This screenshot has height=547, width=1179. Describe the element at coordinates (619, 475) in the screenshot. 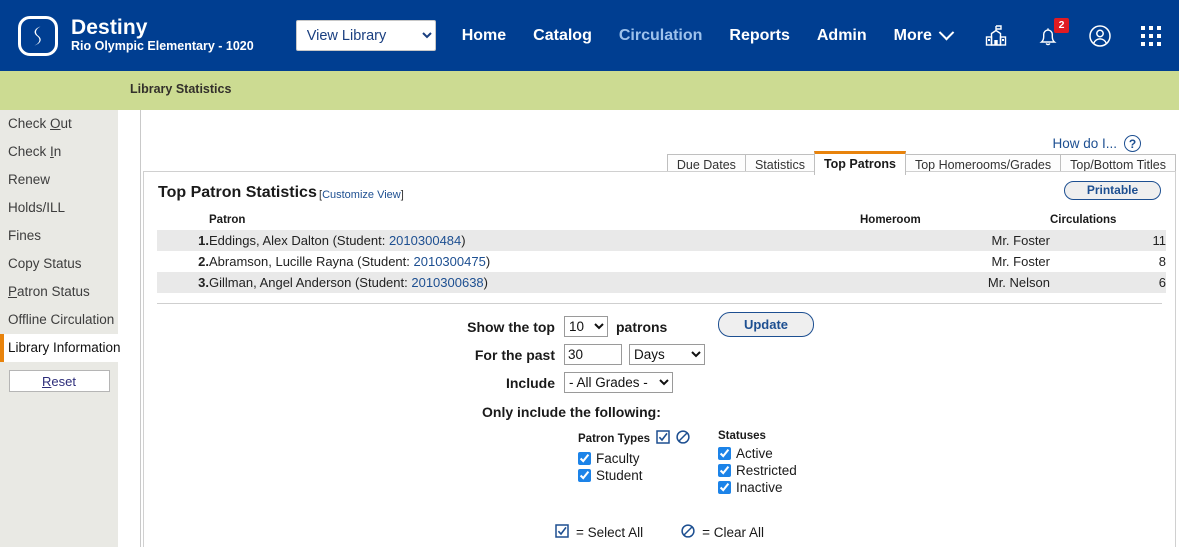

I see `checkbox-student-label: Student` at that location.